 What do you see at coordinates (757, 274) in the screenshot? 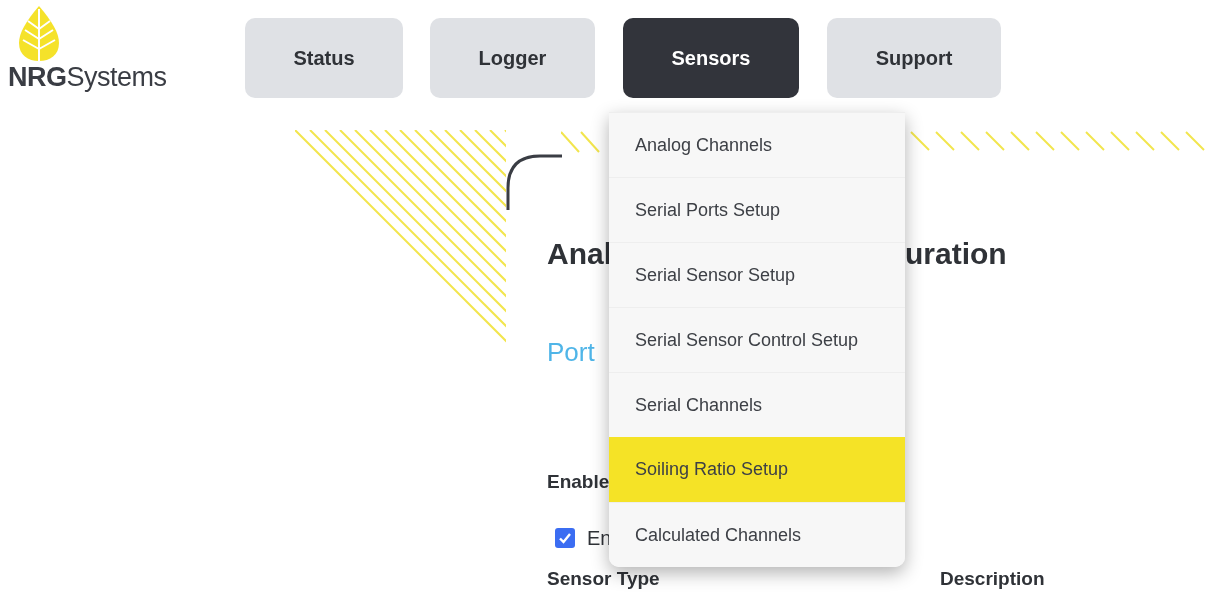
I see `menu-item: Serial Sensor Setup` at bounding box center [757, 274].